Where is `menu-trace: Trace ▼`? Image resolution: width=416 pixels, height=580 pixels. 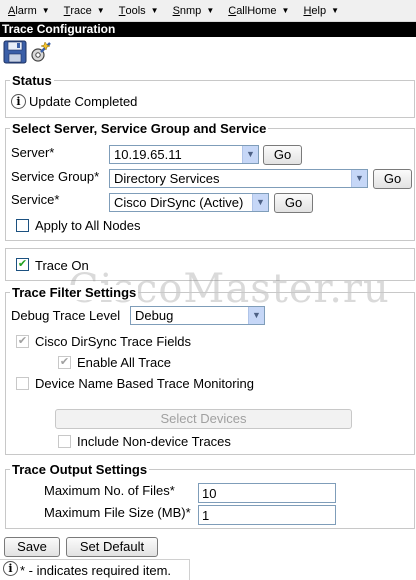 menu-trace: Trace ▼ is located at coordinates (84, 11).